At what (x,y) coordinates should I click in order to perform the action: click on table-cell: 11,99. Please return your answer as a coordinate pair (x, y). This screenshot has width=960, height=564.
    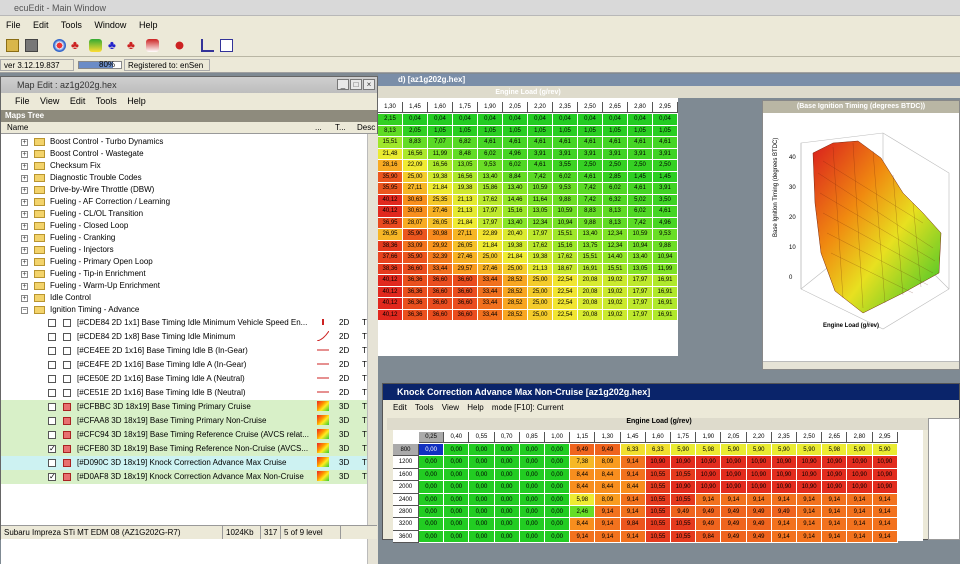
    Looking at the image, I should click on (440, 154).